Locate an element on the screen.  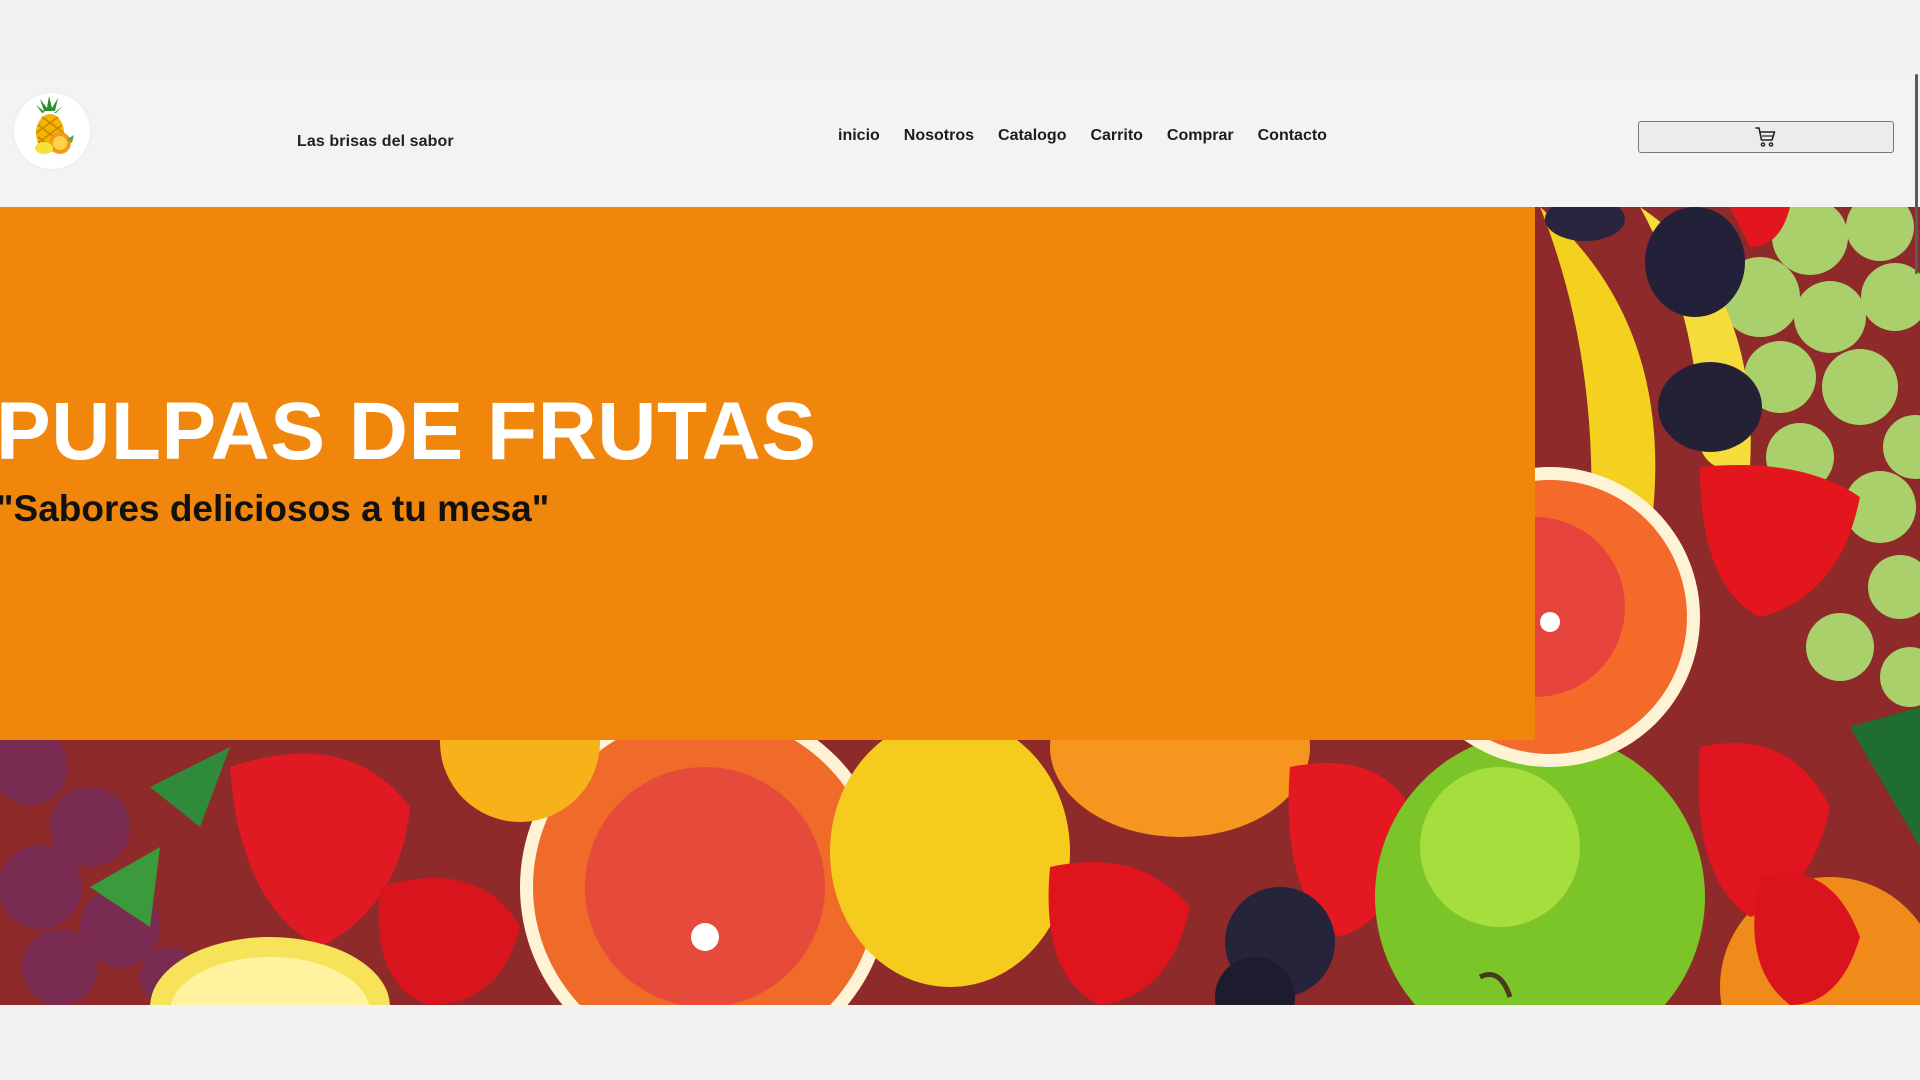
pineapple-logo-icon is located at coordinates (54, 125).